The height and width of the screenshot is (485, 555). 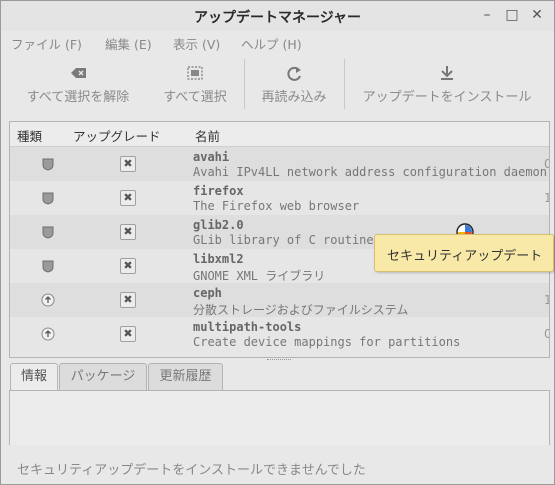 I want to click on package-description: The Firefox web browser, so click(x=276, y=206).